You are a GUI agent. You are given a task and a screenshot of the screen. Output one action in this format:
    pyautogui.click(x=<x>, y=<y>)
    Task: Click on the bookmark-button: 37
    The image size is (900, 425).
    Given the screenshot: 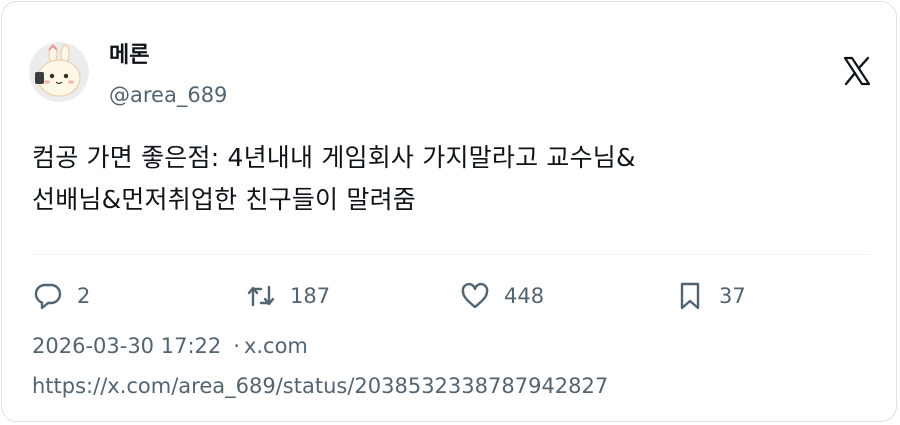 What is the action you would take?
    pyautogui.click(x=710, y=296)
    